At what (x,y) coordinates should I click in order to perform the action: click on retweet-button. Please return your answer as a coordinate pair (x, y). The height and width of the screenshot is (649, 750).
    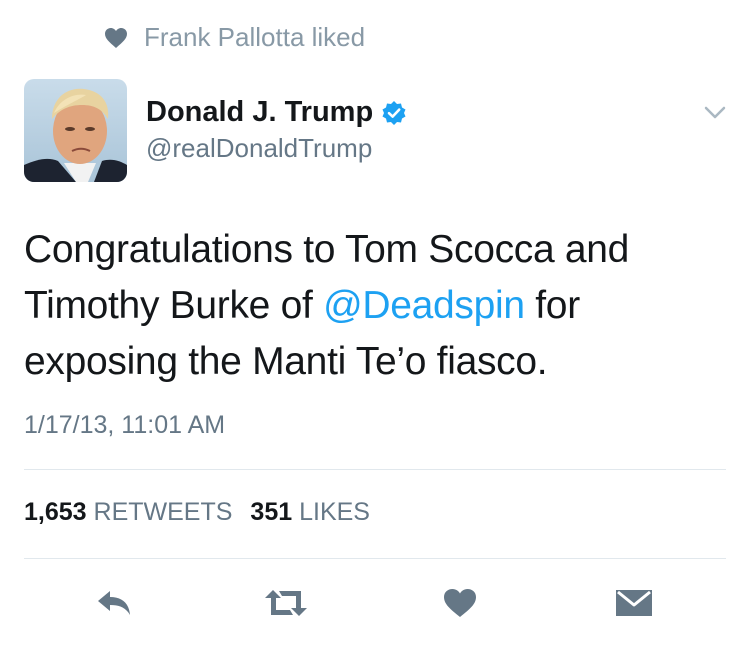
    Looking at the image, I should click on (286, 603).